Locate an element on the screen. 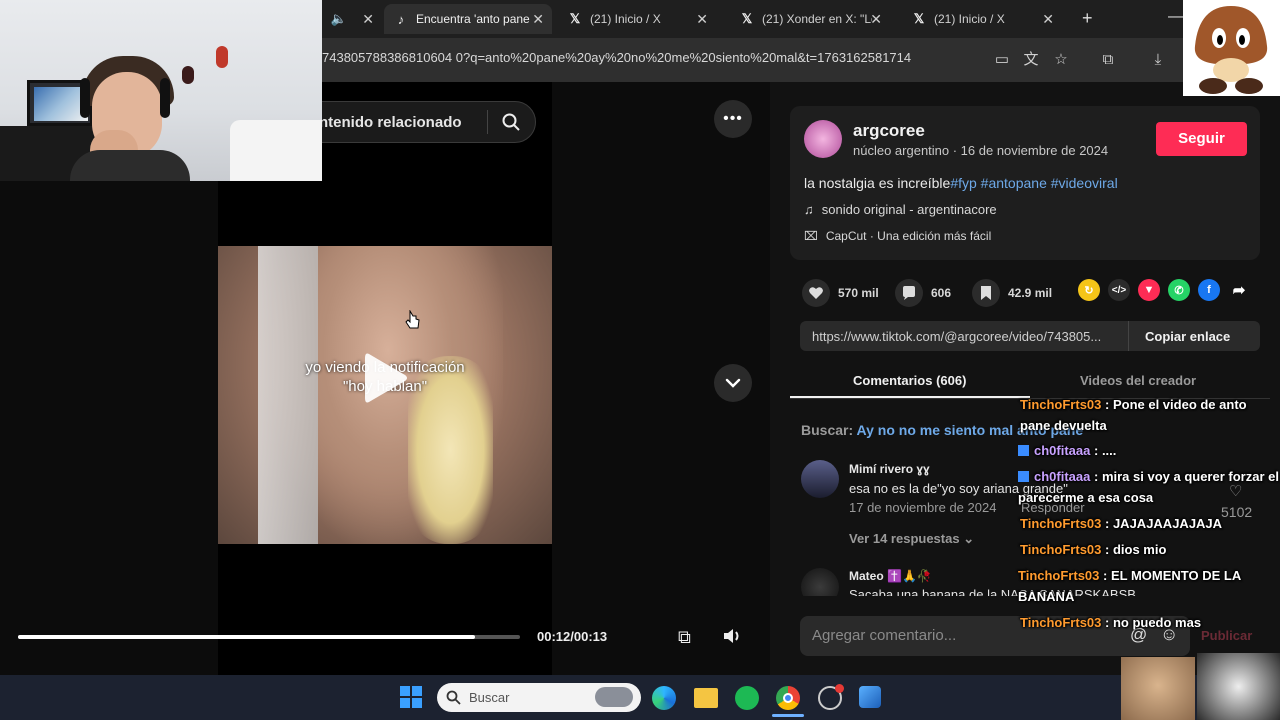  active-app-indicator is located at coordinates (788, 715).